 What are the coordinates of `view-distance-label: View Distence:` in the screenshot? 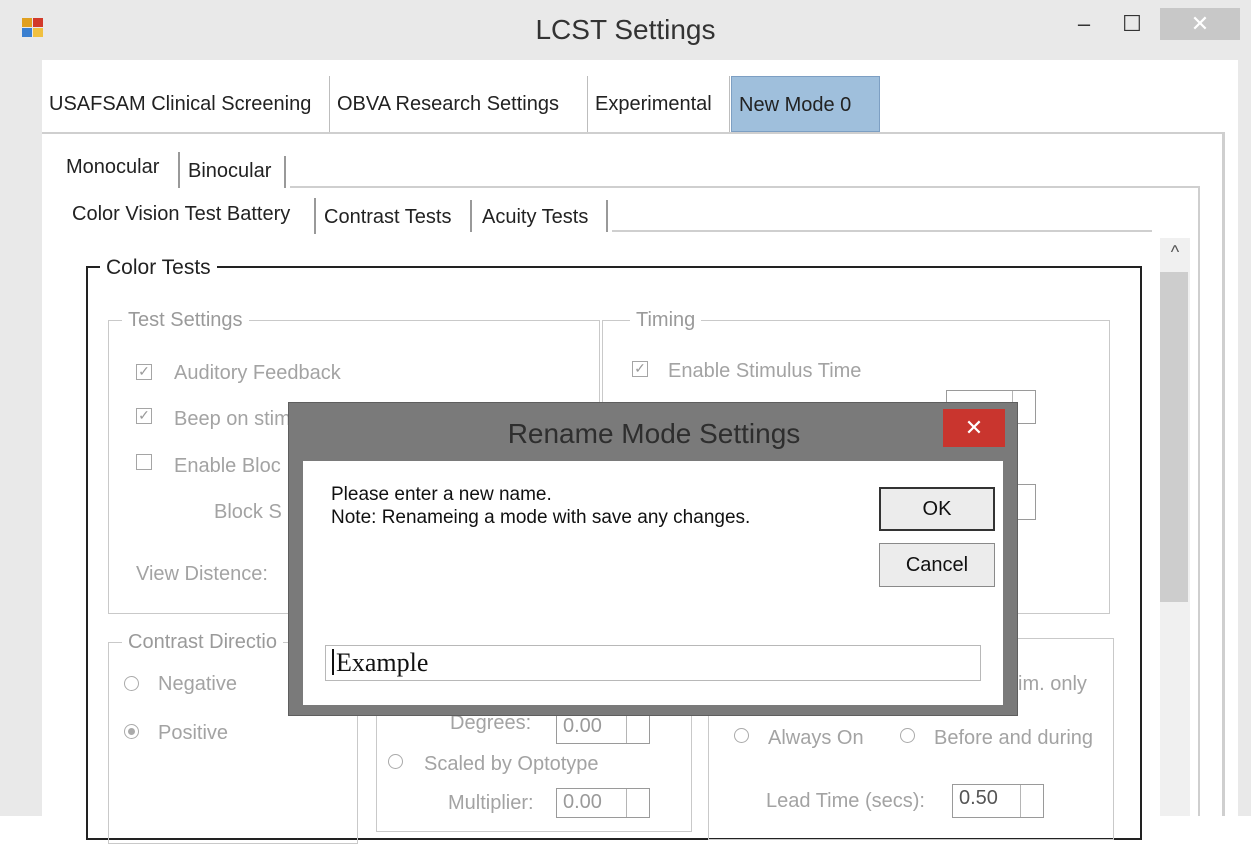 It's located at (202, 574).